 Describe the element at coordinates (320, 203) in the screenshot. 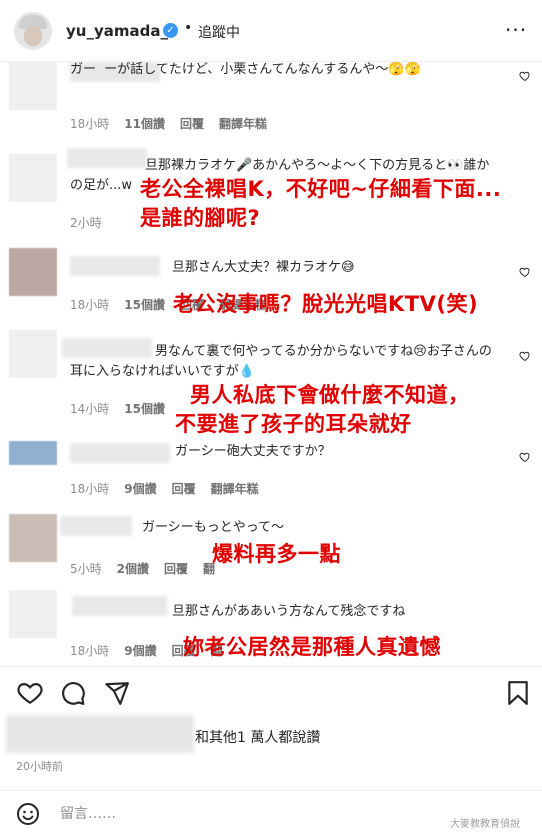

I see `translation-overlay: 老公全裸唱K，不好吧~仔細看下面... 是誰的腳呢?` at that location.